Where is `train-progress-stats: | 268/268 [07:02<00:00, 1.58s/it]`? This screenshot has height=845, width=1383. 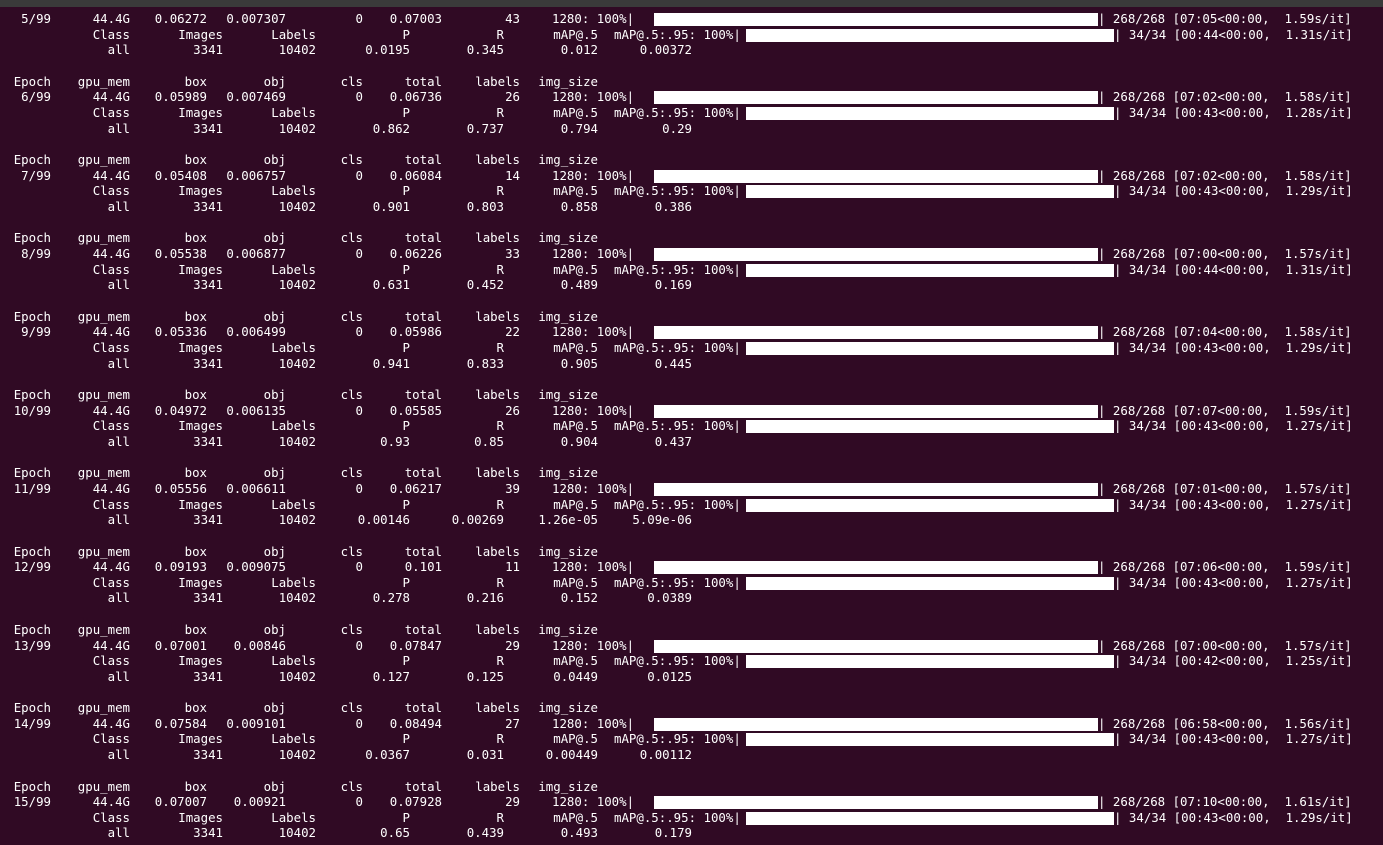
train-progress-stats: | 268/268 [07:02<00:00, 1.58s/it] is located at coordinates (1225, 175).